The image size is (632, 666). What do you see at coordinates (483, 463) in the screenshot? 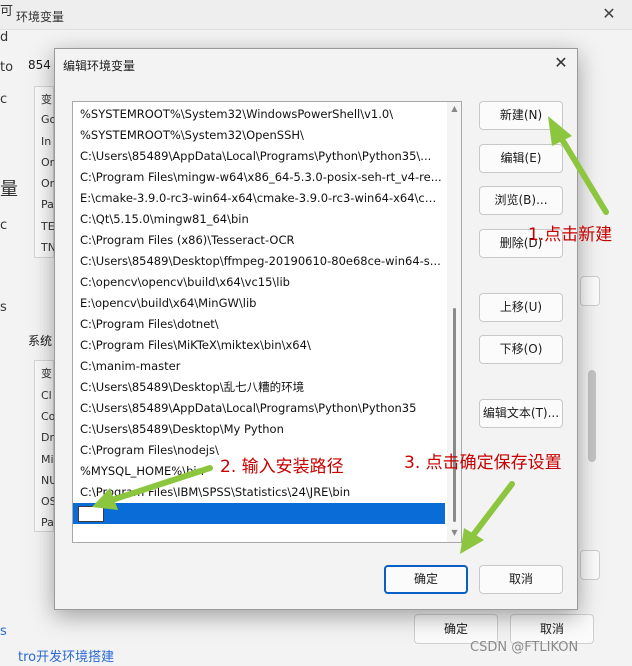
I see `annotation-step3: 3. 点击确定保存设置` at bounding box center [483, 463].